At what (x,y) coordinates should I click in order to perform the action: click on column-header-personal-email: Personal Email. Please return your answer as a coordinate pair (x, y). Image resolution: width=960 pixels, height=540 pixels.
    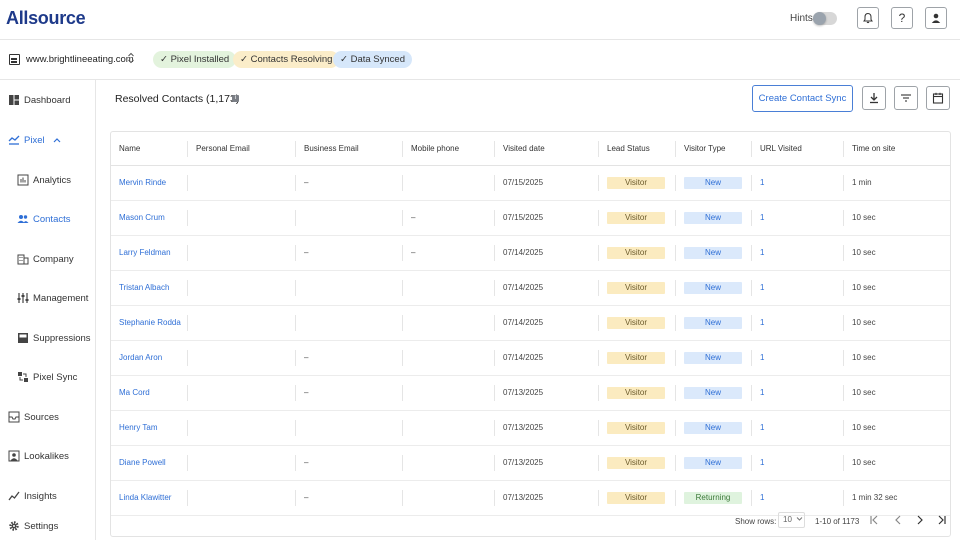
    Looking at the image, I should click on (242, 149).